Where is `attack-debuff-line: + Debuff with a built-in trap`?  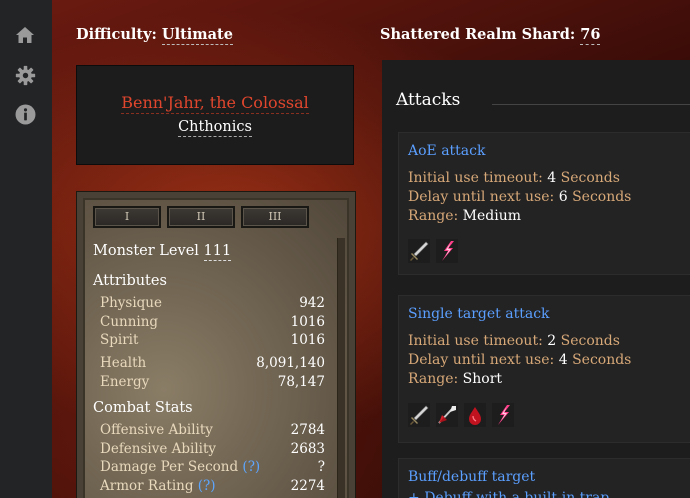
attack-debuff-line: + Debuff with a built-in trap is located at coordinates (508, 494).